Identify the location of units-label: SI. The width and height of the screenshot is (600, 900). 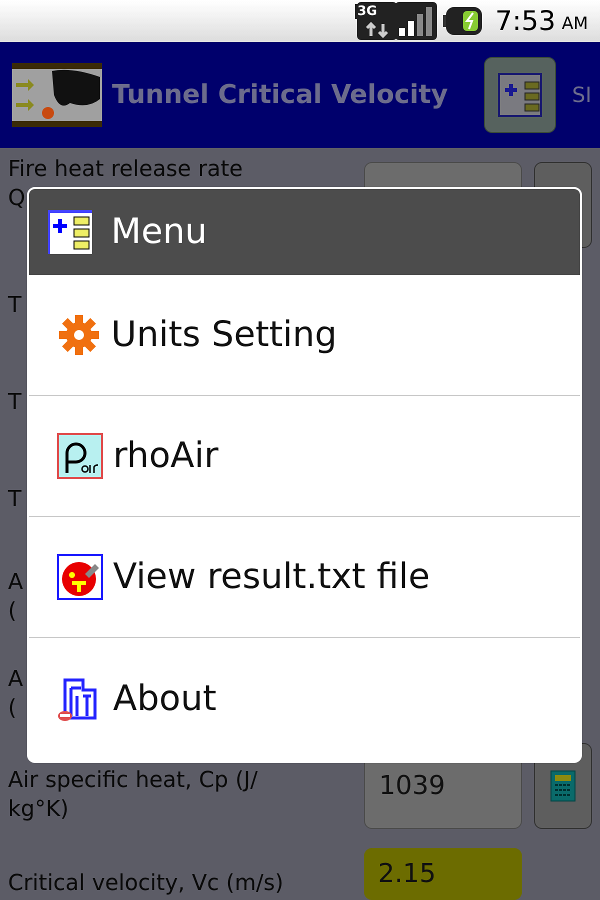
(582, 95).